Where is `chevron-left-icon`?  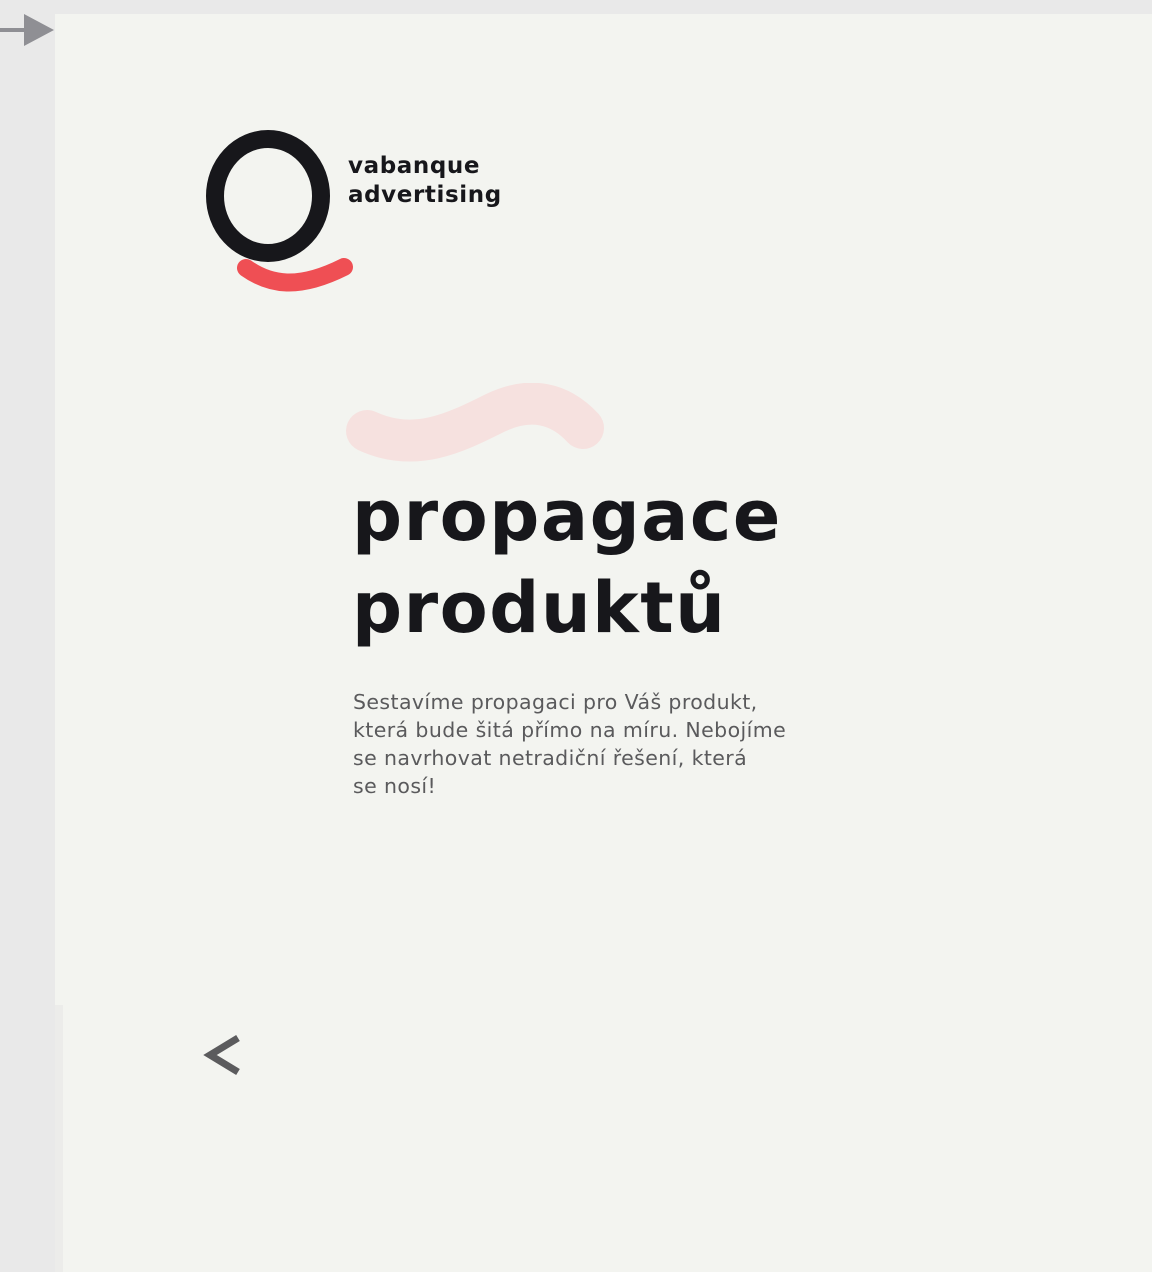
chevron-left-icon is located at coordinates (221, 1055).